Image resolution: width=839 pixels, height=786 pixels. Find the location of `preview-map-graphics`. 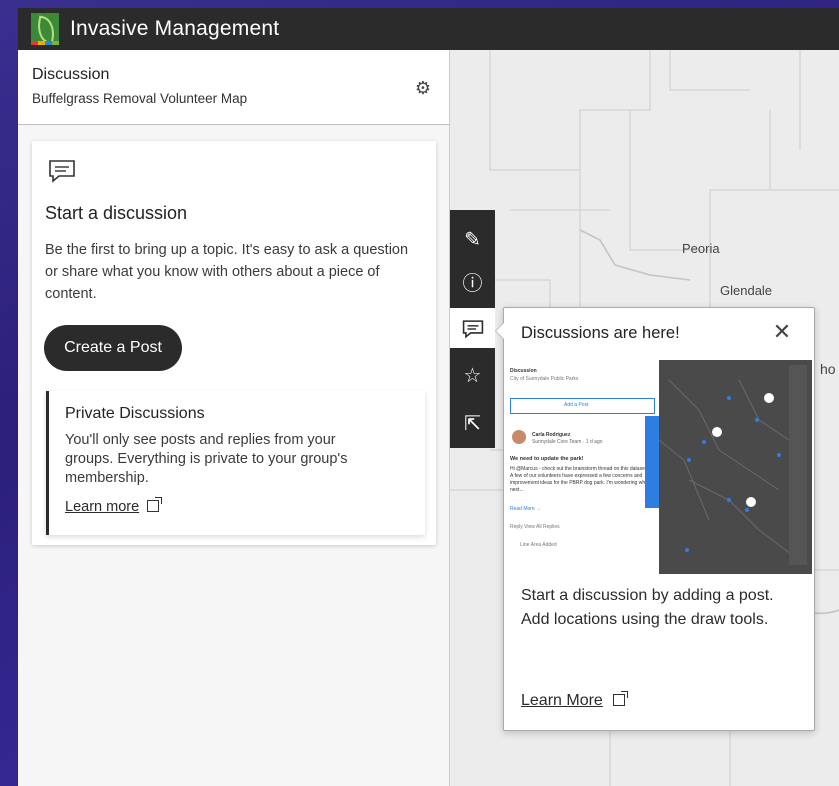

preview-map-graphics is located at coordinates (732, 465).